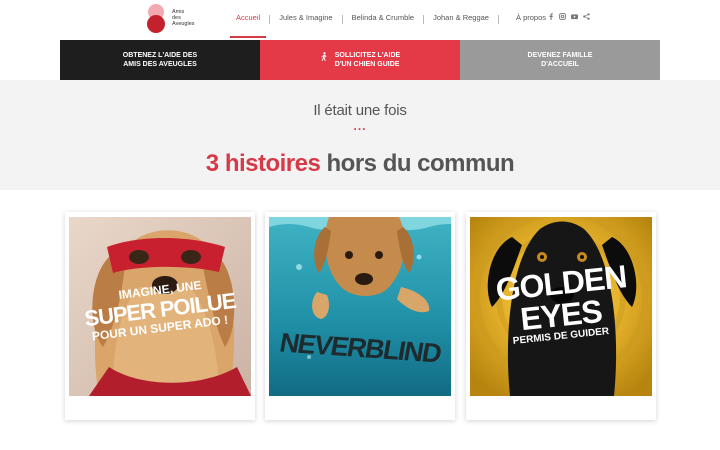  I want to click on band-item-line: D'UN CHIEN GUIDE, so click(367, 64).